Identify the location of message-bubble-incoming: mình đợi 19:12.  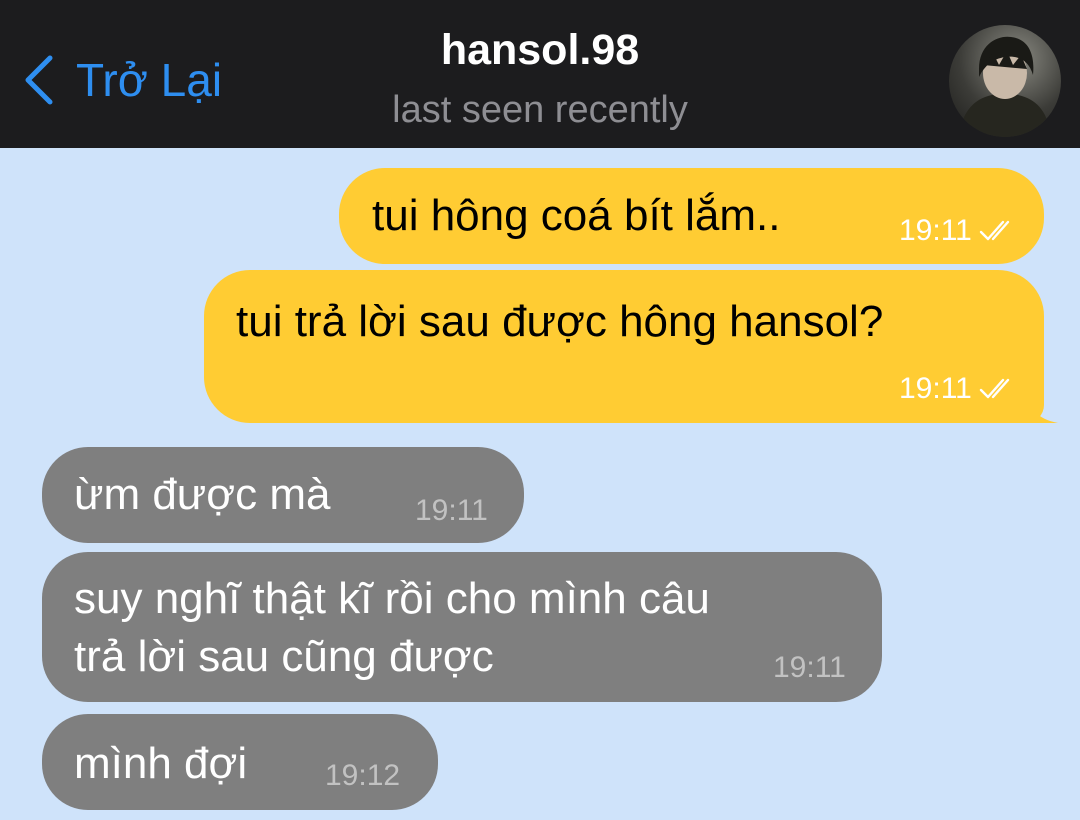
(240, 762).